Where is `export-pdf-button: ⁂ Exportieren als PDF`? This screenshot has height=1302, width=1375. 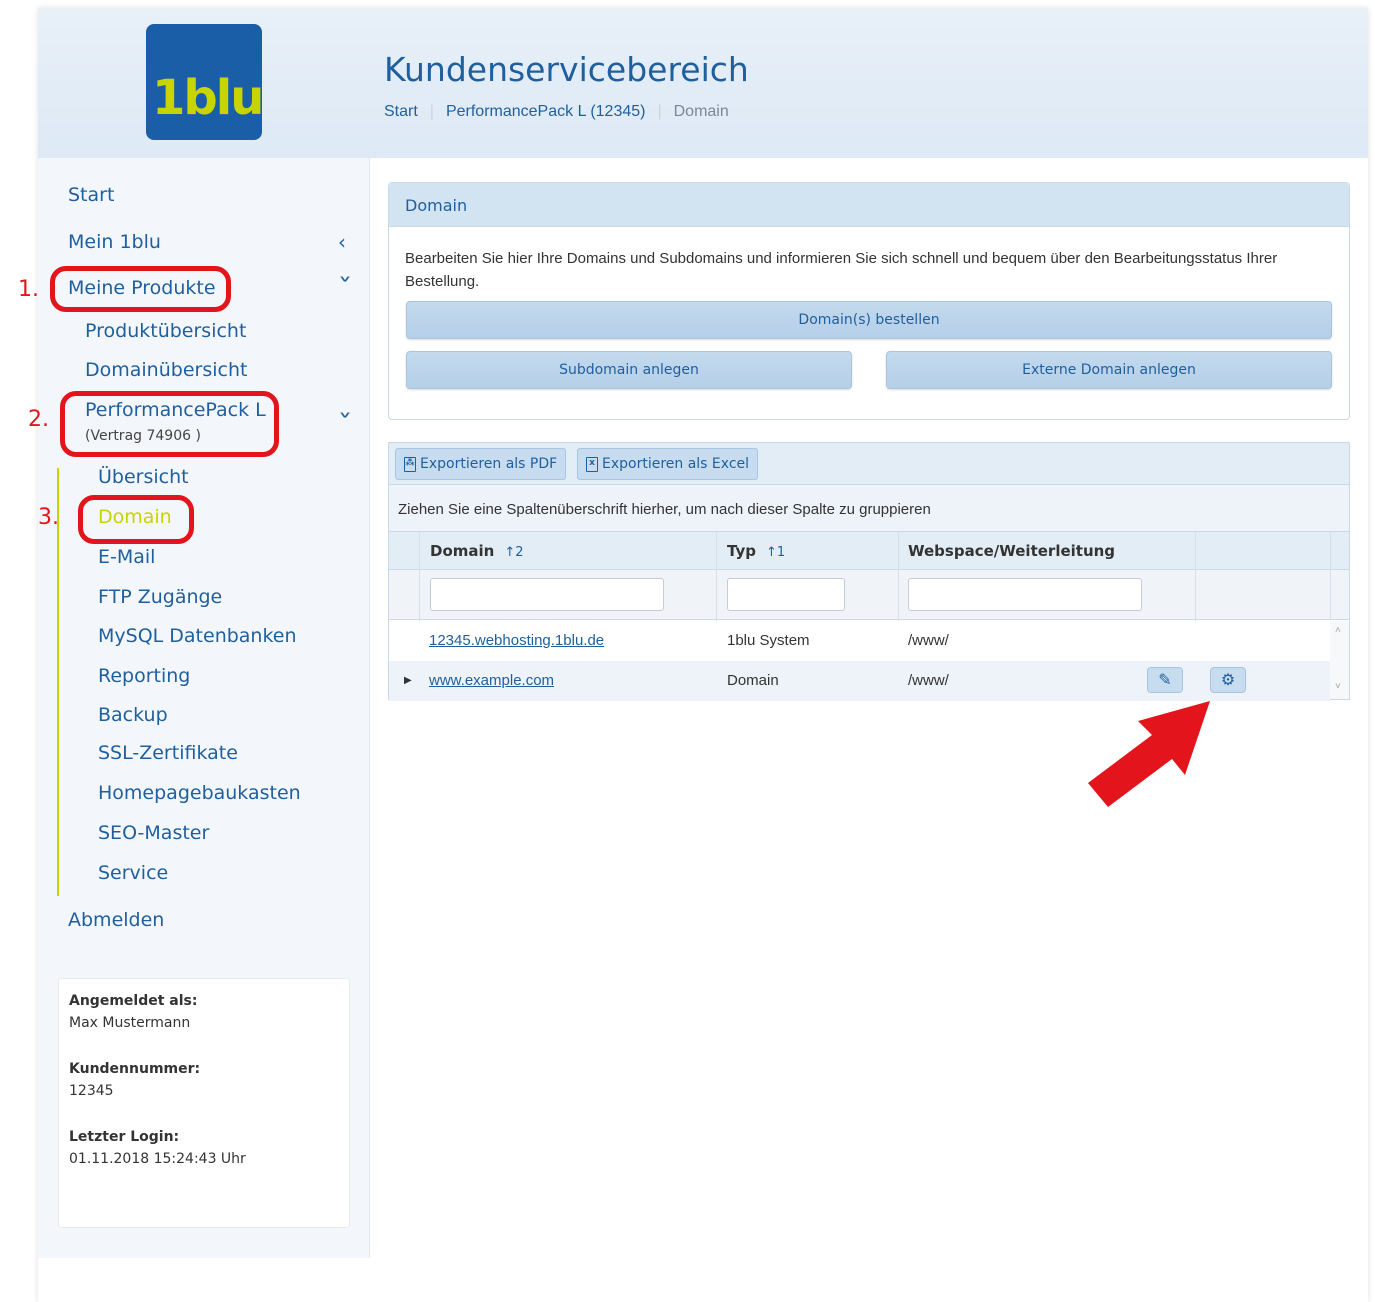
export-pdf-button: ⁂ Exportieren als PDF is located at coordinates (481, 464).